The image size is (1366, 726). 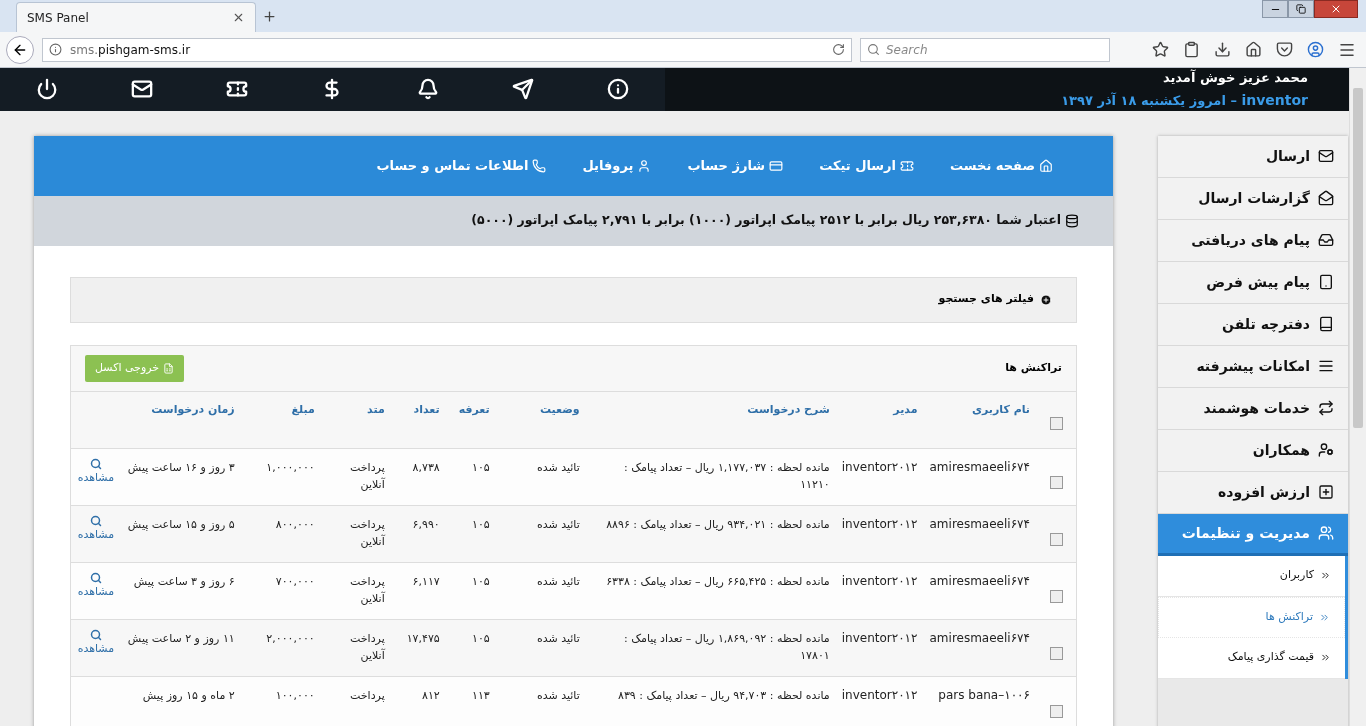 What do you see at coordinates (788, 409) in the screenshot?
I see `column-header: شرح درخواست` at bounding box center [788, 409].